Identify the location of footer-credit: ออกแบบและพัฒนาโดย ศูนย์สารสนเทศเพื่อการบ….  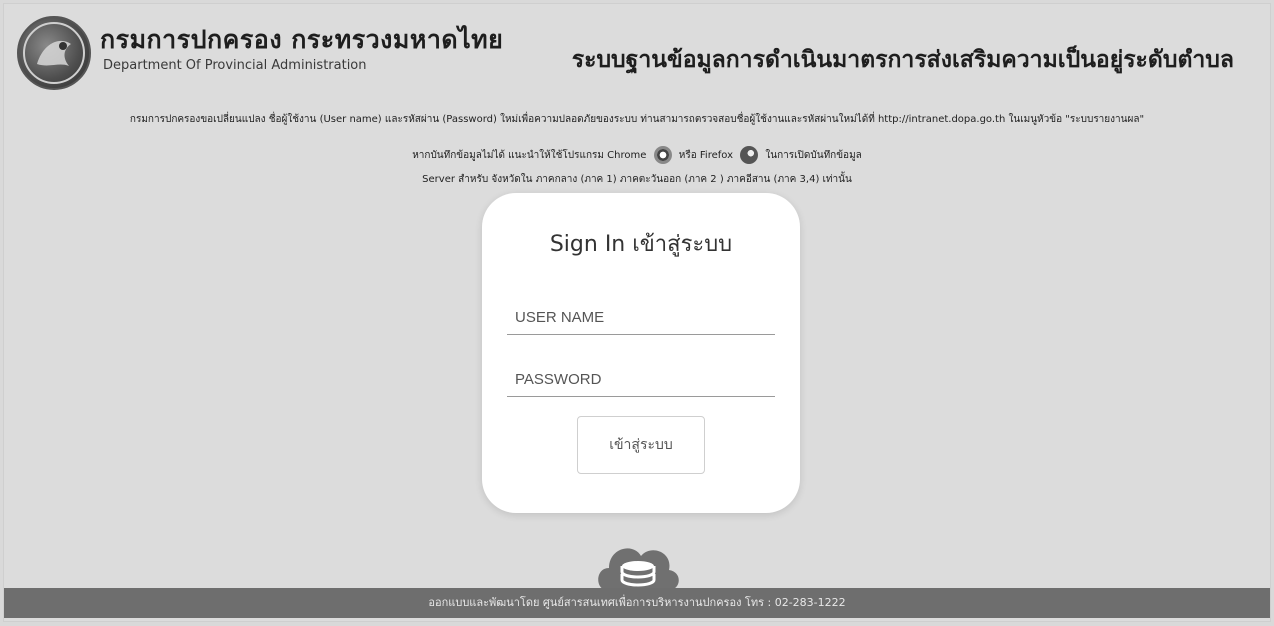
(637, 602).